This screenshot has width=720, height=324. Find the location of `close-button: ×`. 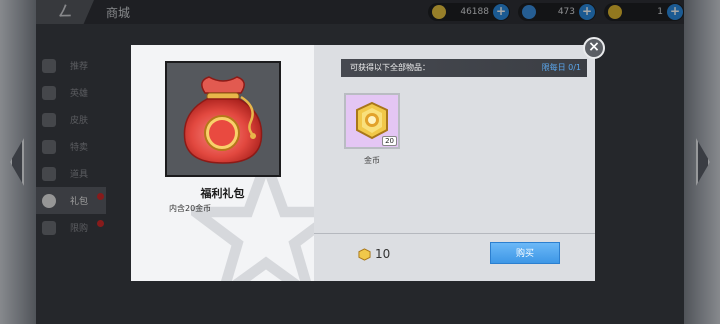

close-button: × is located at coordinates (594, 48).